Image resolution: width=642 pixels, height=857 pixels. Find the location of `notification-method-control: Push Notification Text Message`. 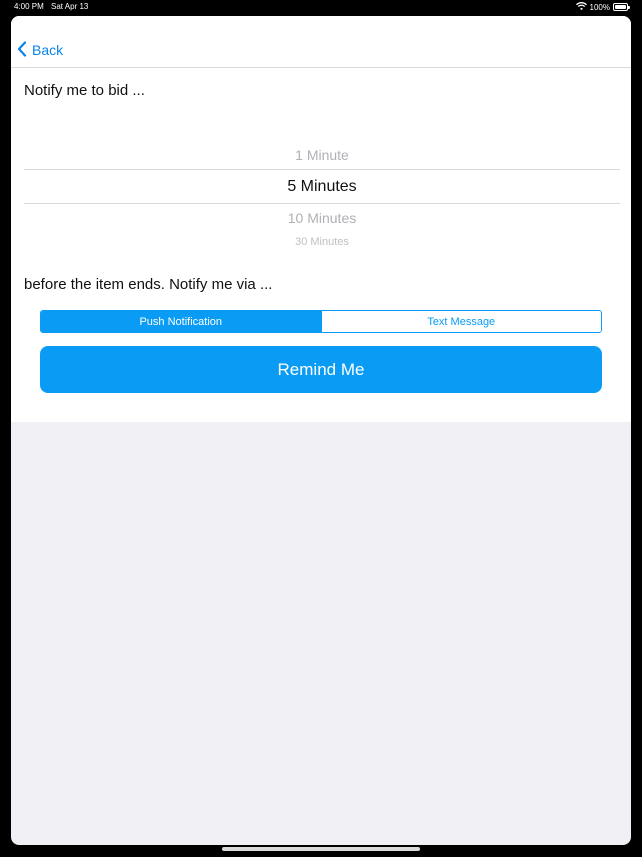

notification-method-control: Push Notification Text Message is located at coordinates (321, 321).